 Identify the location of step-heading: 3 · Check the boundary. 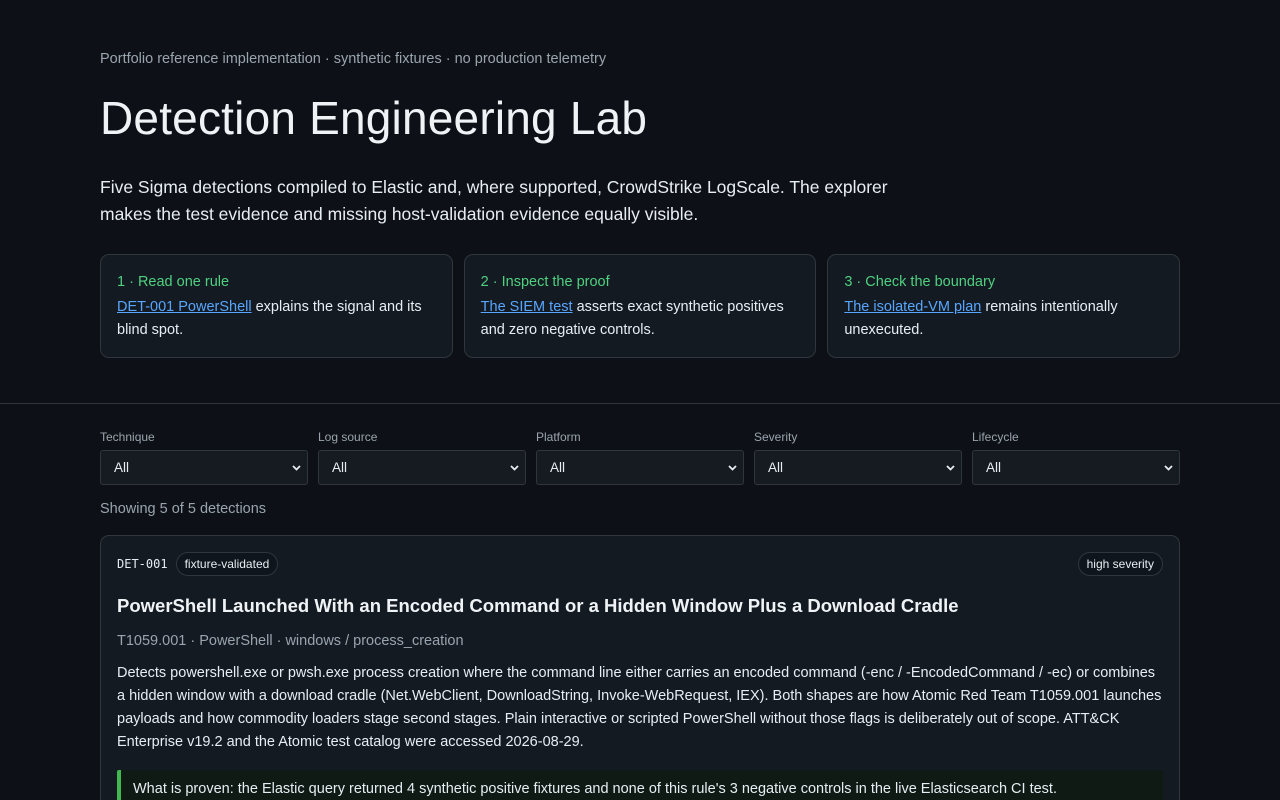
(920, 282).